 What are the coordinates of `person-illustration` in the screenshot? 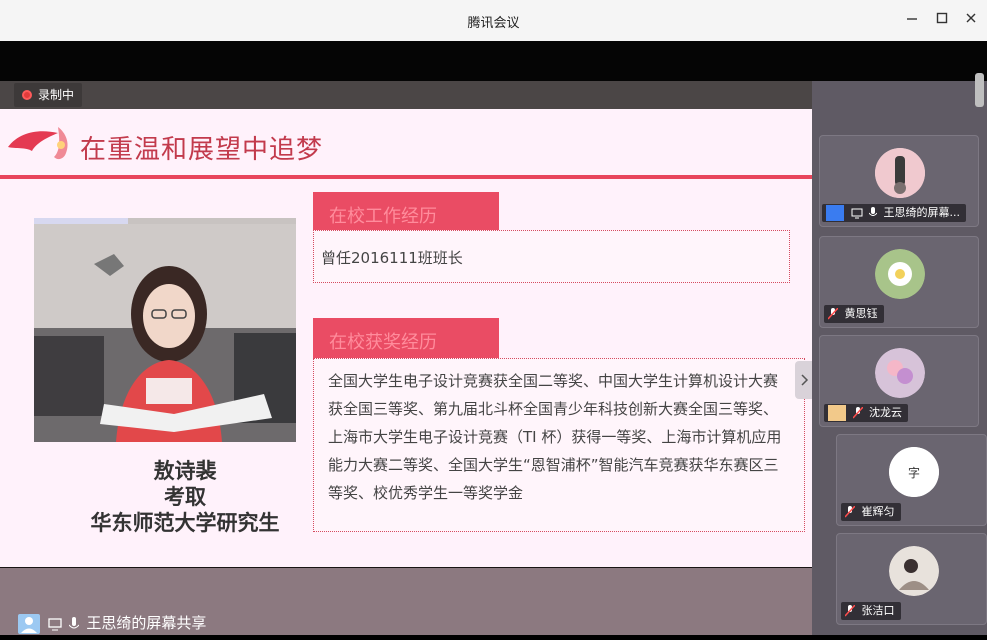 It's located at (165, 333).